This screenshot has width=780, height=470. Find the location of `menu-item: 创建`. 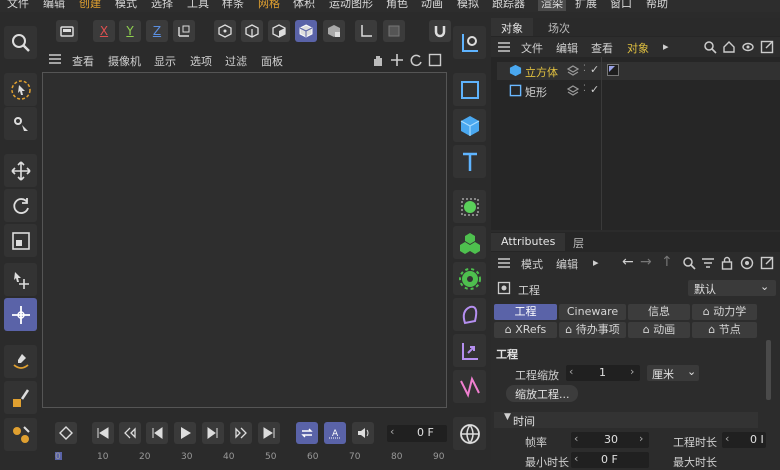

menu-item: 创建 is located at coordinates (90, 5).